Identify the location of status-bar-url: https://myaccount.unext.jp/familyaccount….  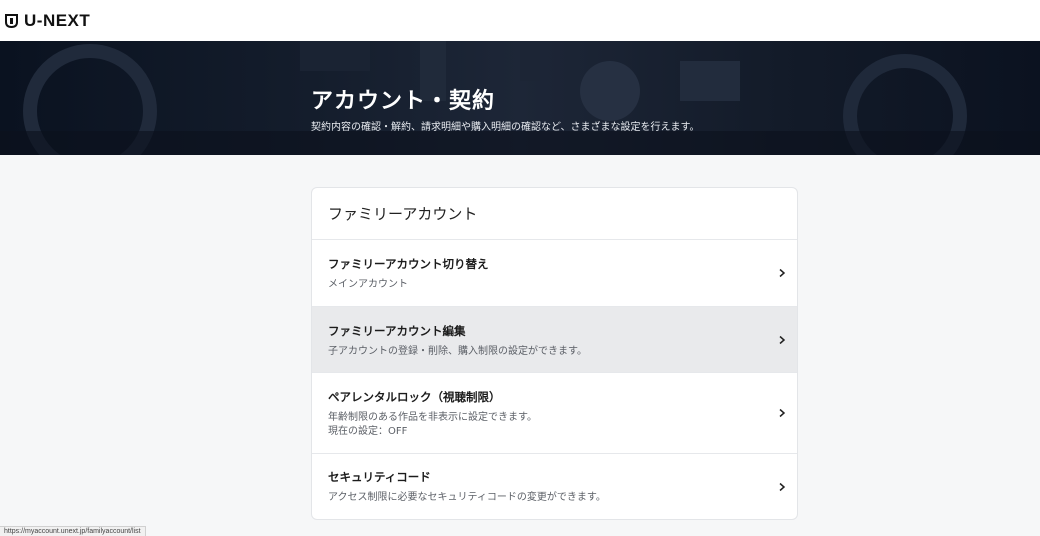
(73, 531).